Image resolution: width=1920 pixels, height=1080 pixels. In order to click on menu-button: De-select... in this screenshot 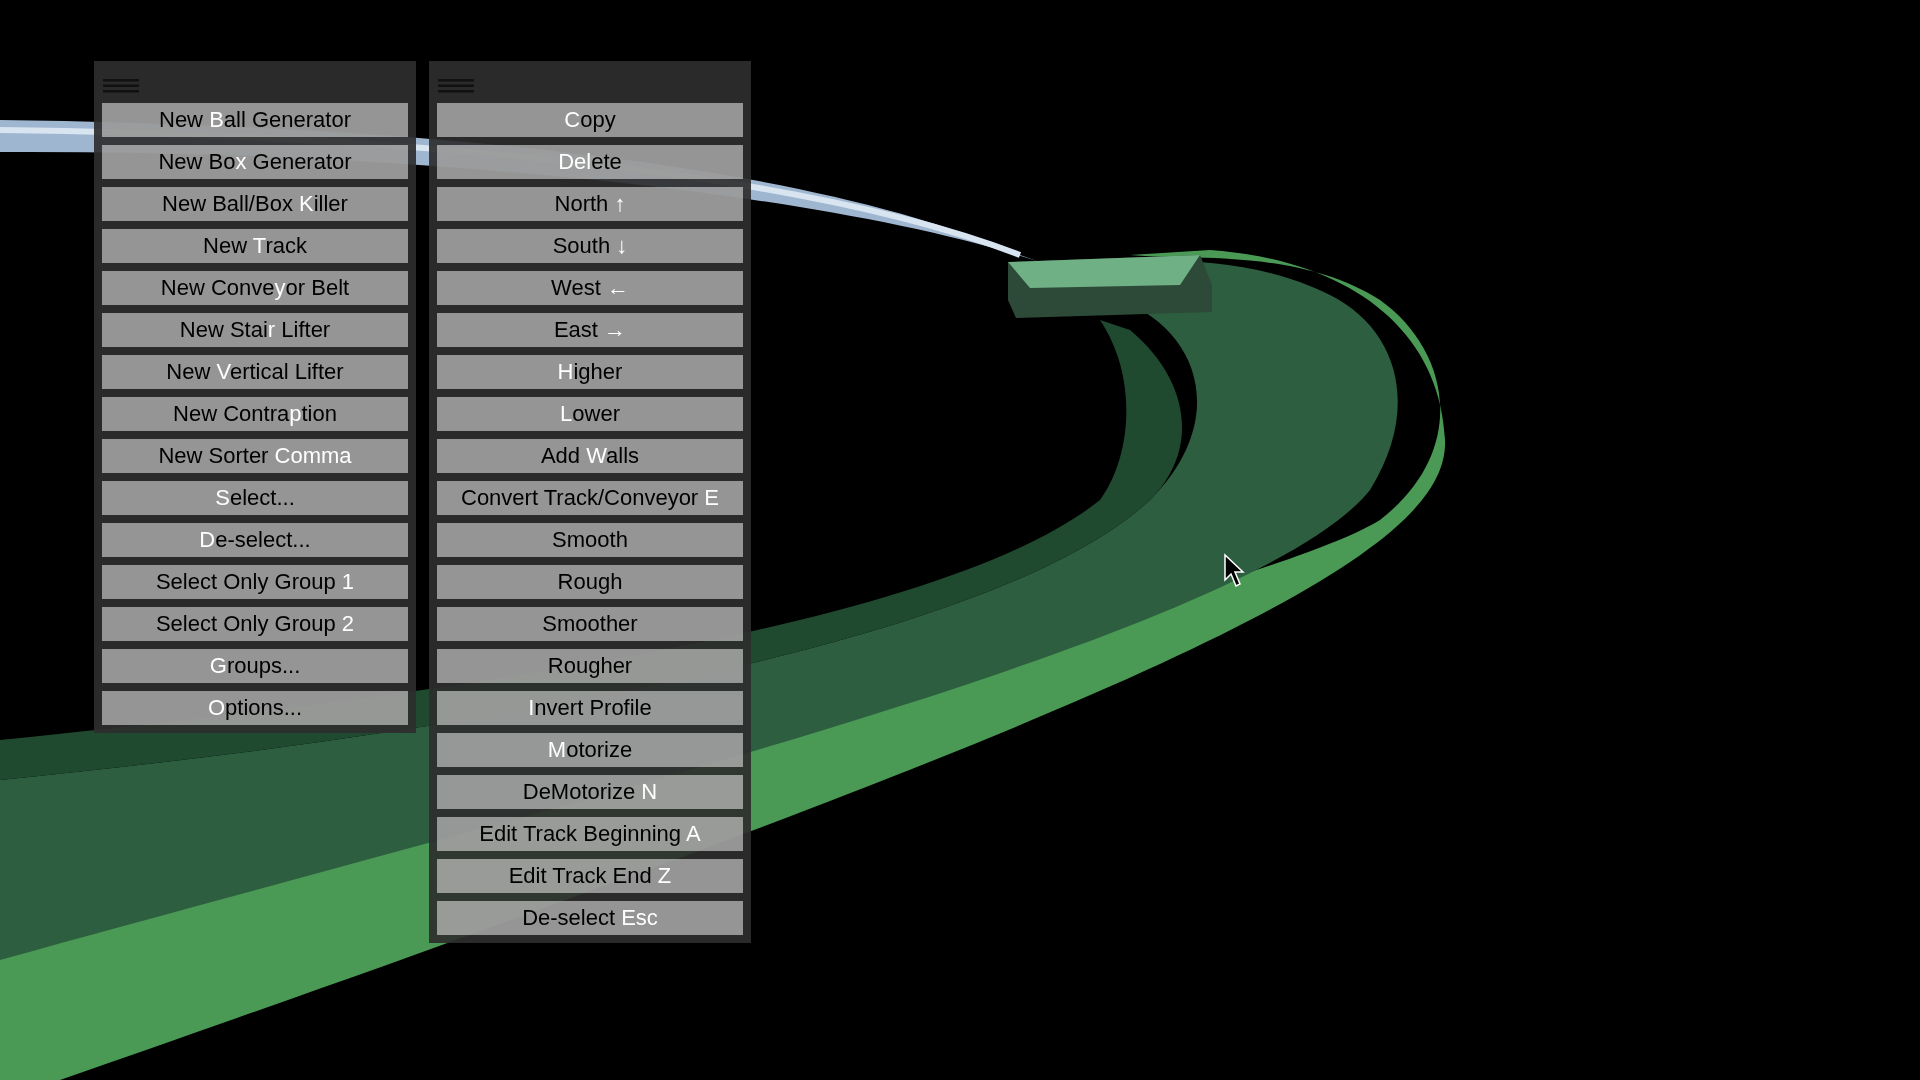, I will do `click(255, 540)`.